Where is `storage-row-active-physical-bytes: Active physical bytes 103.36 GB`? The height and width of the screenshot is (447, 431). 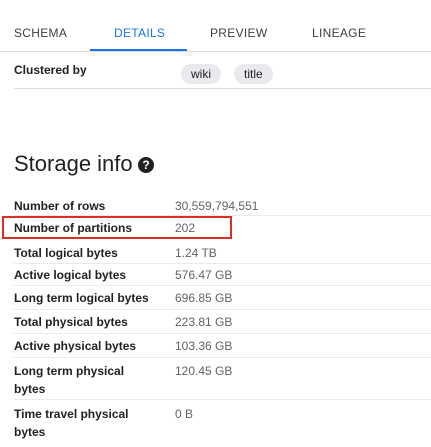 storage-row-active-physical-bytes: Active physical bytes 103.36 GB is located at coordinates (222, 346).